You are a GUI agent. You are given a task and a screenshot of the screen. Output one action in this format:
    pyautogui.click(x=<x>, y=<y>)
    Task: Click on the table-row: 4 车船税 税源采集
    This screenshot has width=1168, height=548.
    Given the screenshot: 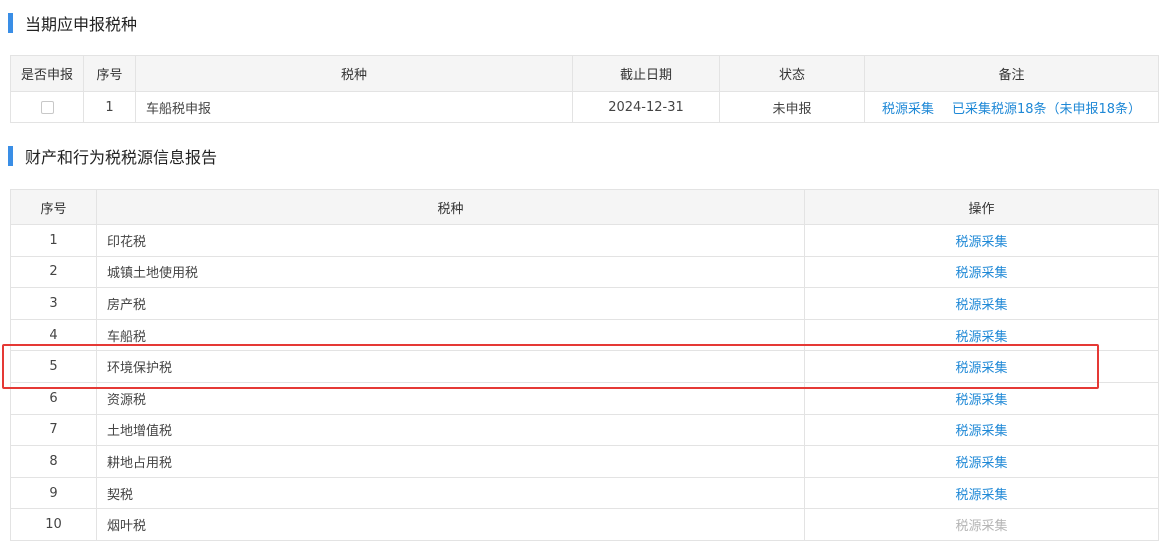 What is the action you would take?
    pyautogui.click(x=584, y=335)
    